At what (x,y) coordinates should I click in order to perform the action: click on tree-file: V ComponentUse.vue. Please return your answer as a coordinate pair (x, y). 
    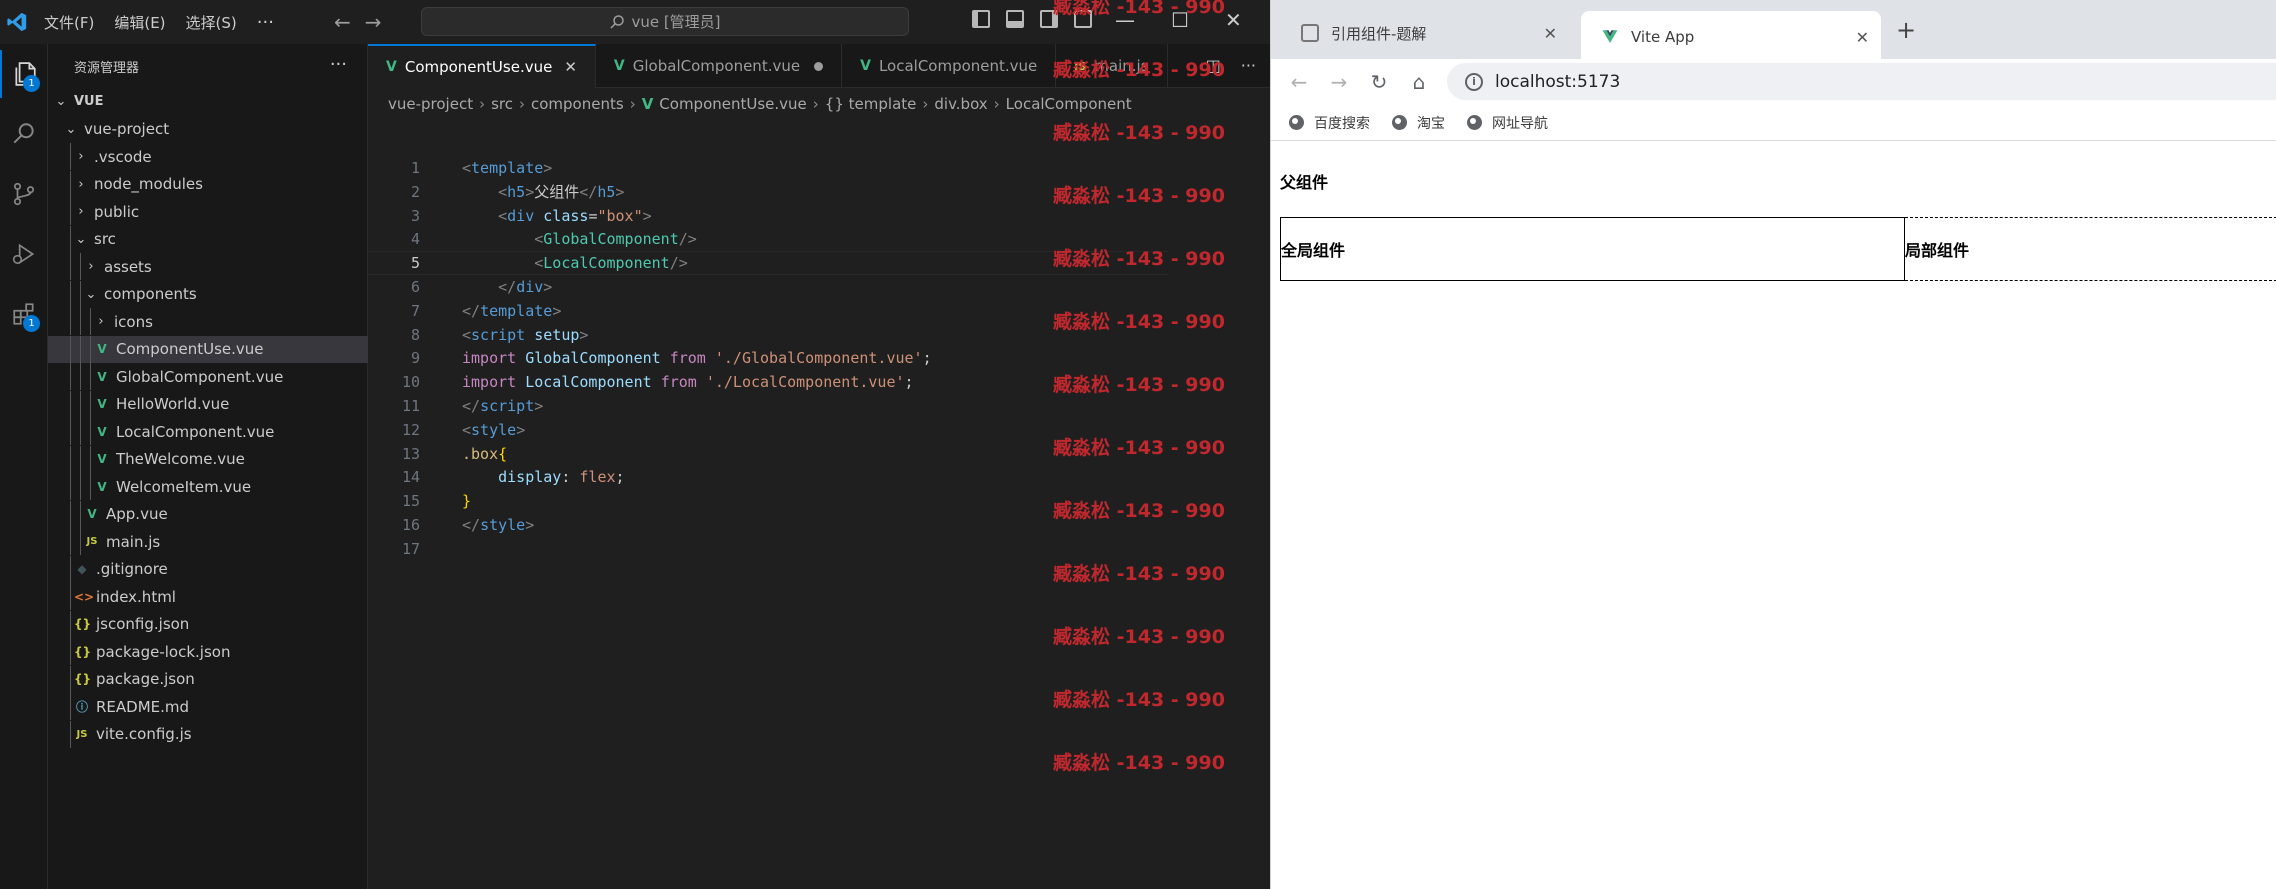
    Looking at the image, I should click on (208, 349).